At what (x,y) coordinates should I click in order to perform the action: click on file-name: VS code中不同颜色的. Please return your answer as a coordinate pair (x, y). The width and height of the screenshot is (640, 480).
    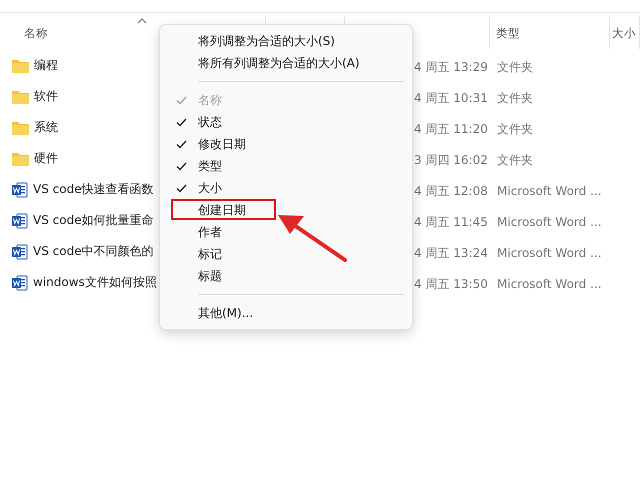
    Looking at the image, I should click on (93, 251).